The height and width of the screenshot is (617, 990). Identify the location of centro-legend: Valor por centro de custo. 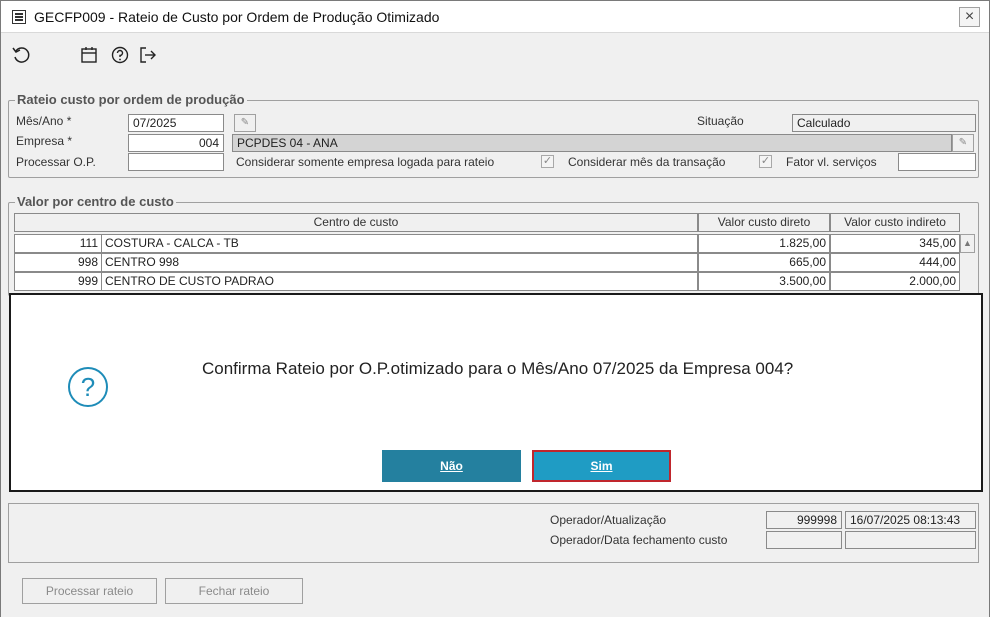
(95, 201).